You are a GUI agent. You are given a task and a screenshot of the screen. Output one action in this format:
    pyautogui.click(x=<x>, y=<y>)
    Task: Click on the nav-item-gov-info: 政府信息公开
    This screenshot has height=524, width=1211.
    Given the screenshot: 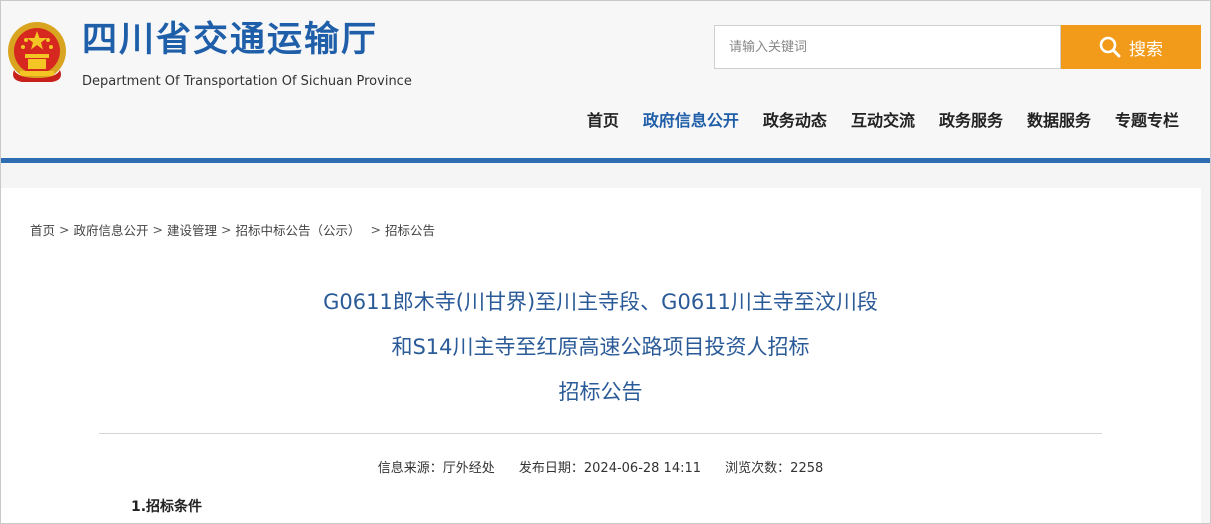 What is the action you would take?
    pyautogui.click(x=691, y=121)
    